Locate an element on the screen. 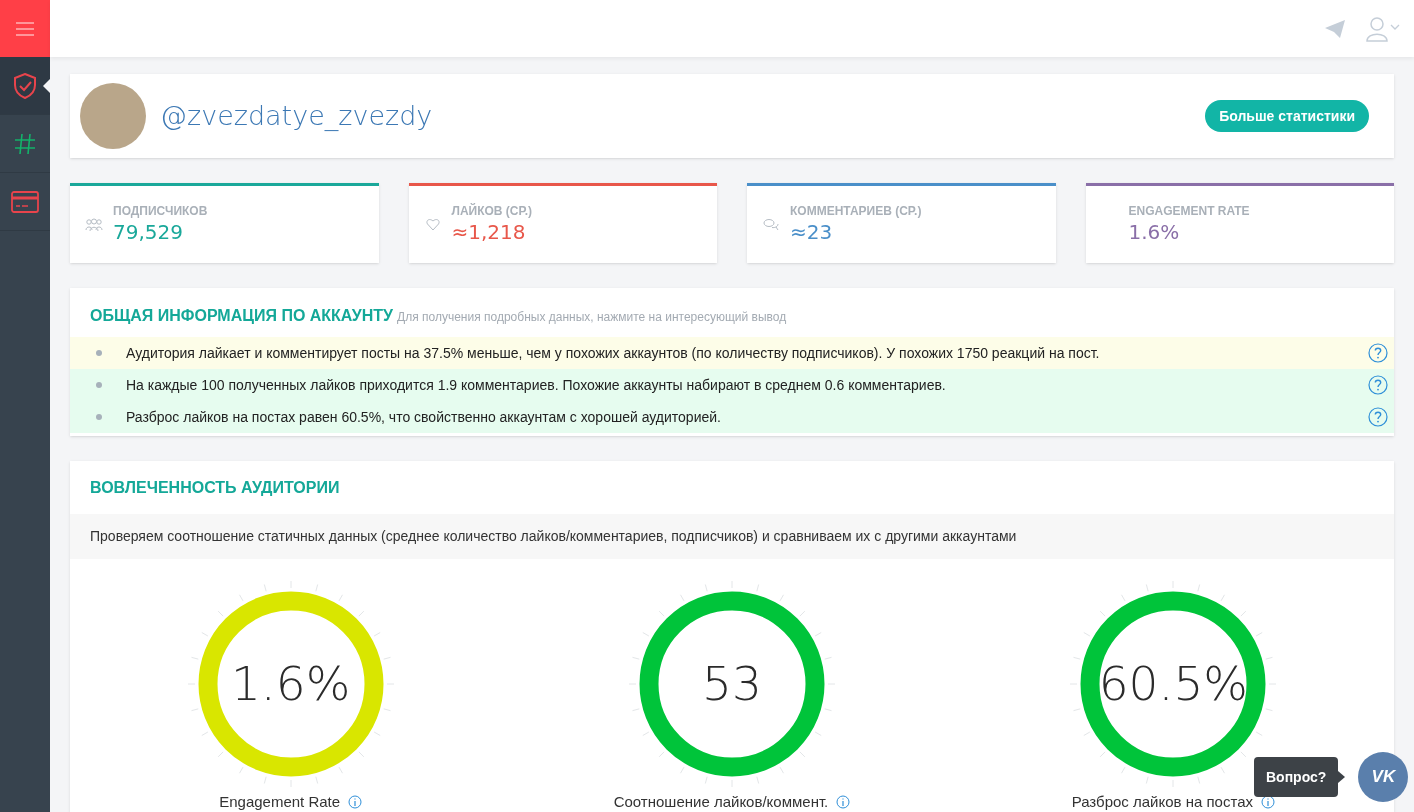  username: @zvezdatye_zvezdy is located at coordinates (296, 115).